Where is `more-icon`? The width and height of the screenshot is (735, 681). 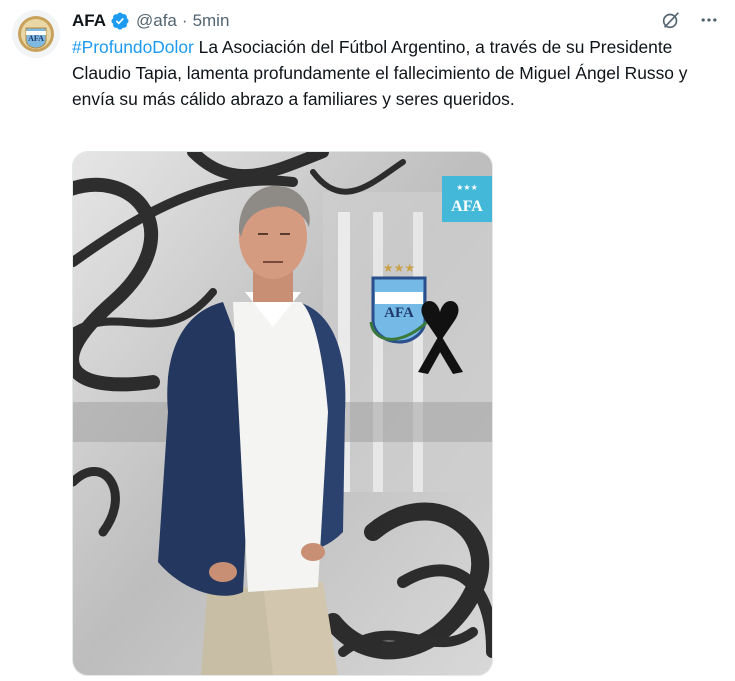 more-icon is located at coordinates (709, 20).